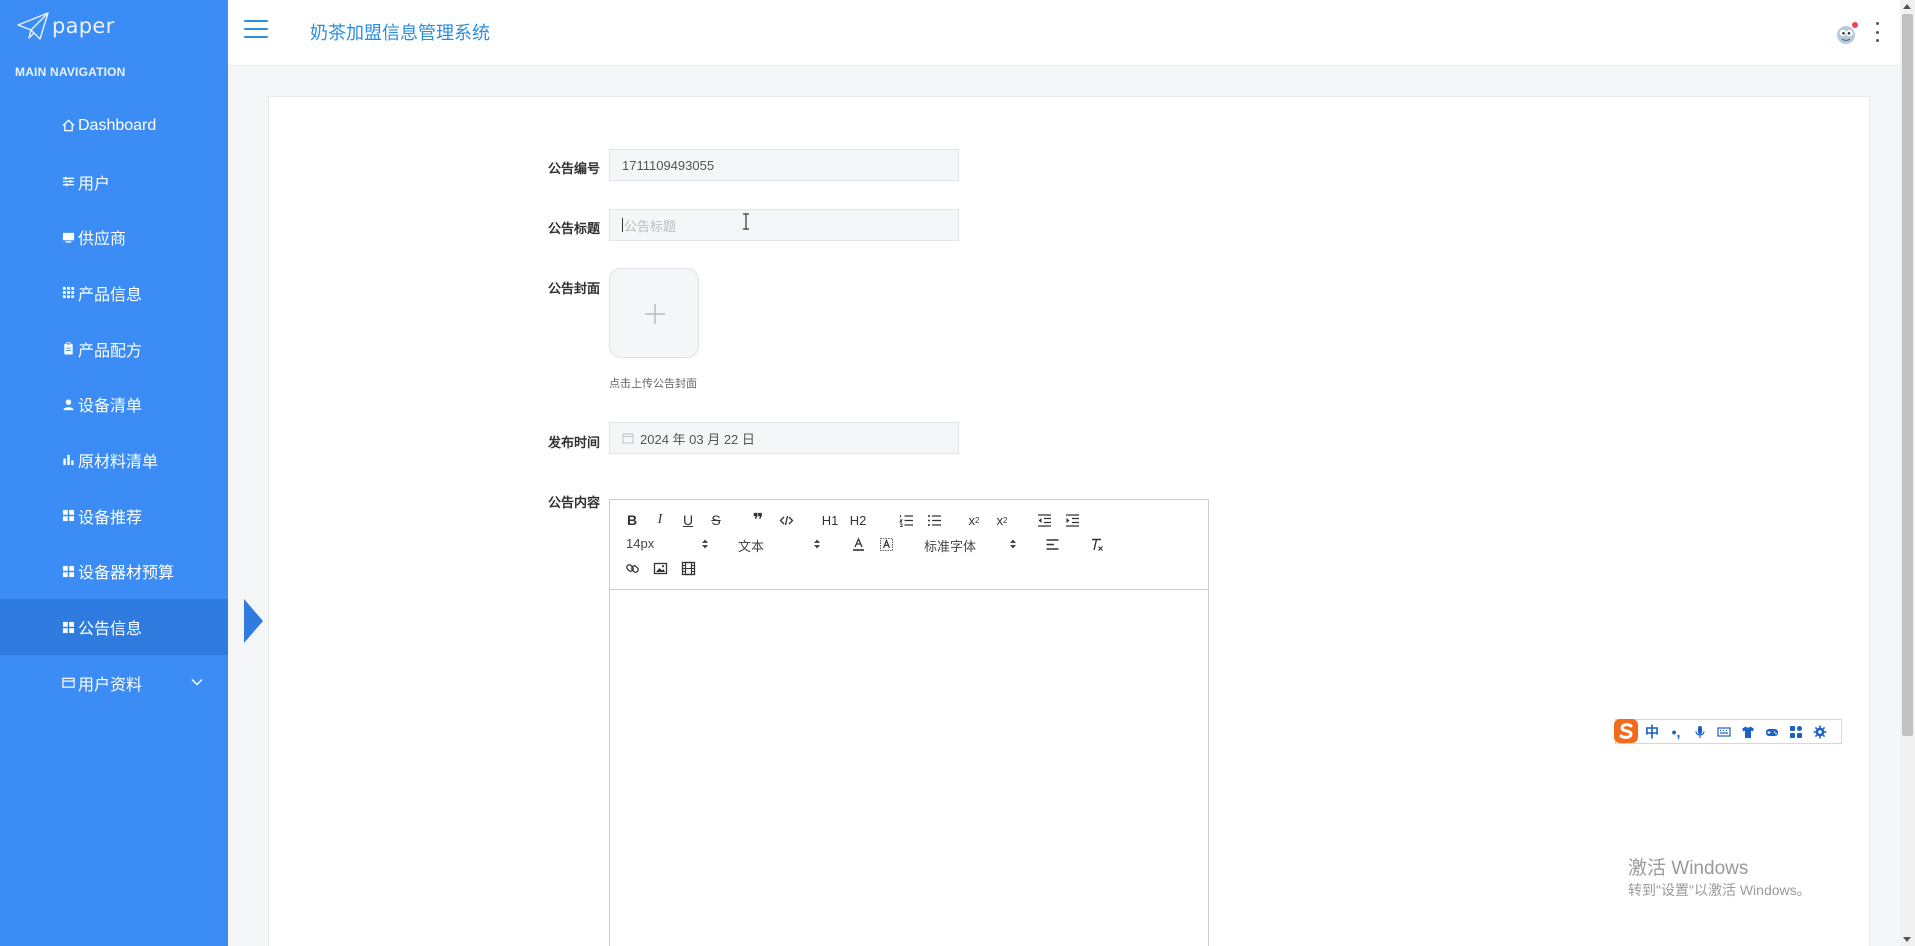  Describe the element at coordinates (650, 226) in the screenshot. I see `notice-title-placeholder: 公告标题` at that location.